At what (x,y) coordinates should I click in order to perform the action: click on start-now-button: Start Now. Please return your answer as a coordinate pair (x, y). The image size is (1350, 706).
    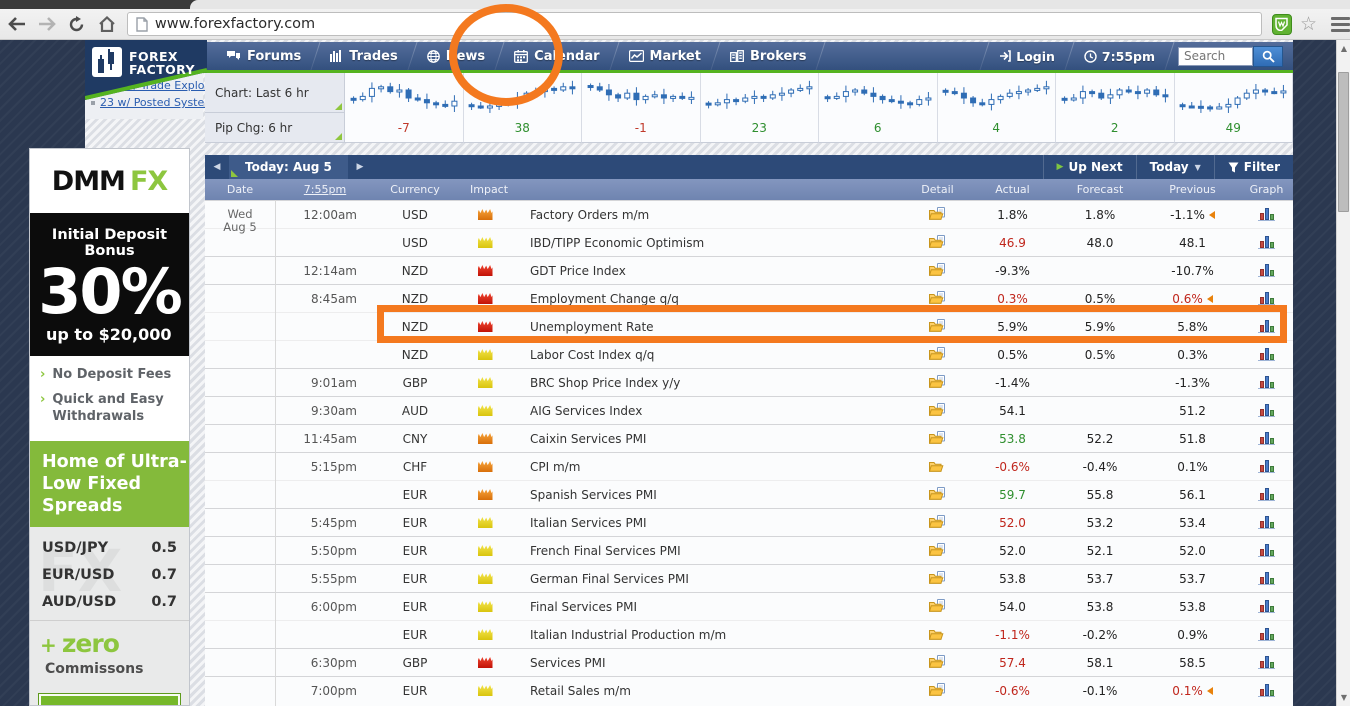
    Looking at the image, I should click on (109, 699).